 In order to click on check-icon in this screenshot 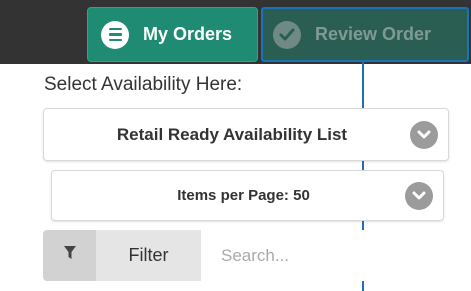, I will do `click(287, 34)`.